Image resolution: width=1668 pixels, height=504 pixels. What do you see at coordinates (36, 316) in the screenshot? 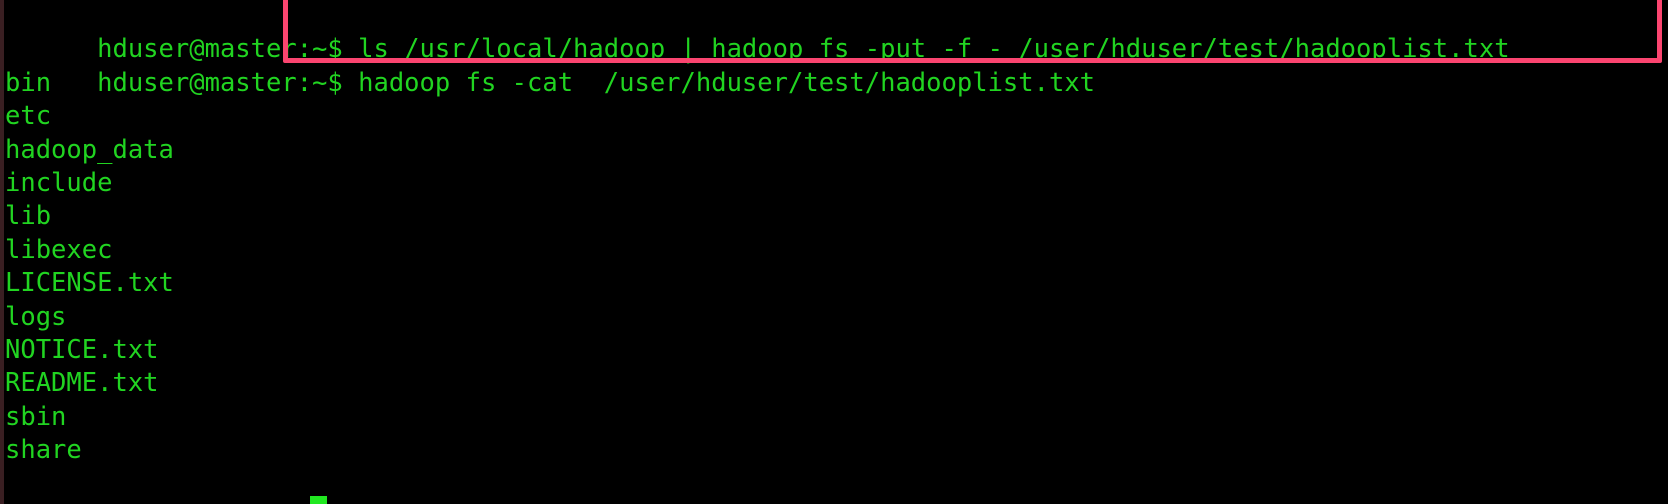
I see `output-line: logs` at bounding box center [36, 316].